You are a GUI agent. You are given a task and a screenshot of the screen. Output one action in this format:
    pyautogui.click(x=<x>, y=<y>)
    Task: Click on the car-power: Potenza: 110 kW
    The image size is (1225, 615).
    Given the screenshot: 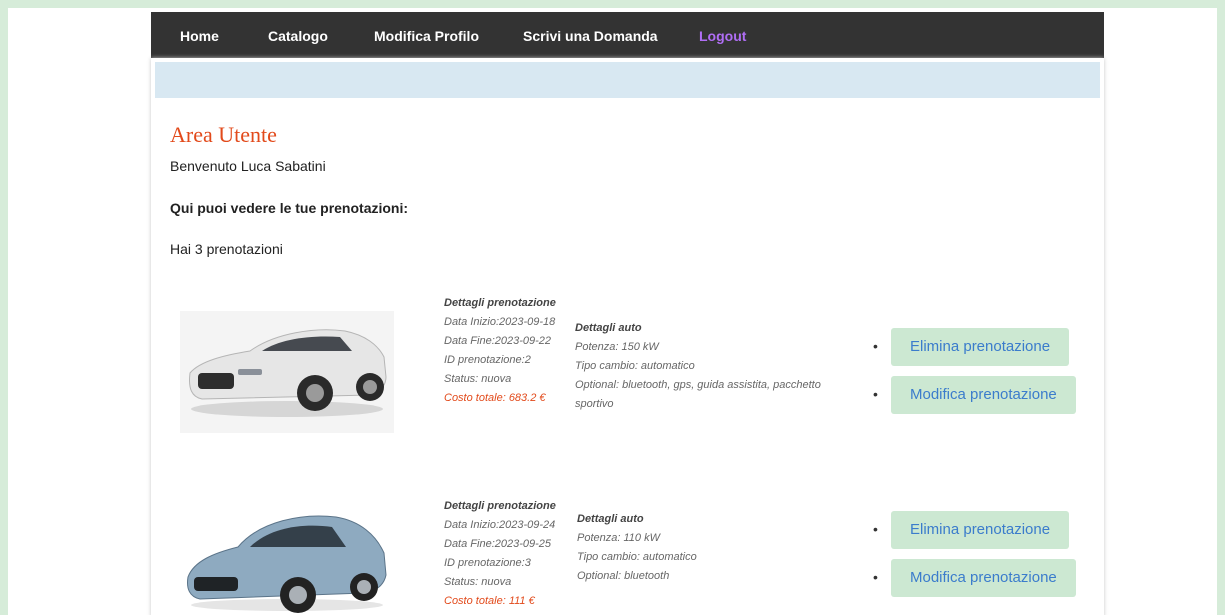 What is the action you would take?
    pyautogui.click(x=618, y=538)
    